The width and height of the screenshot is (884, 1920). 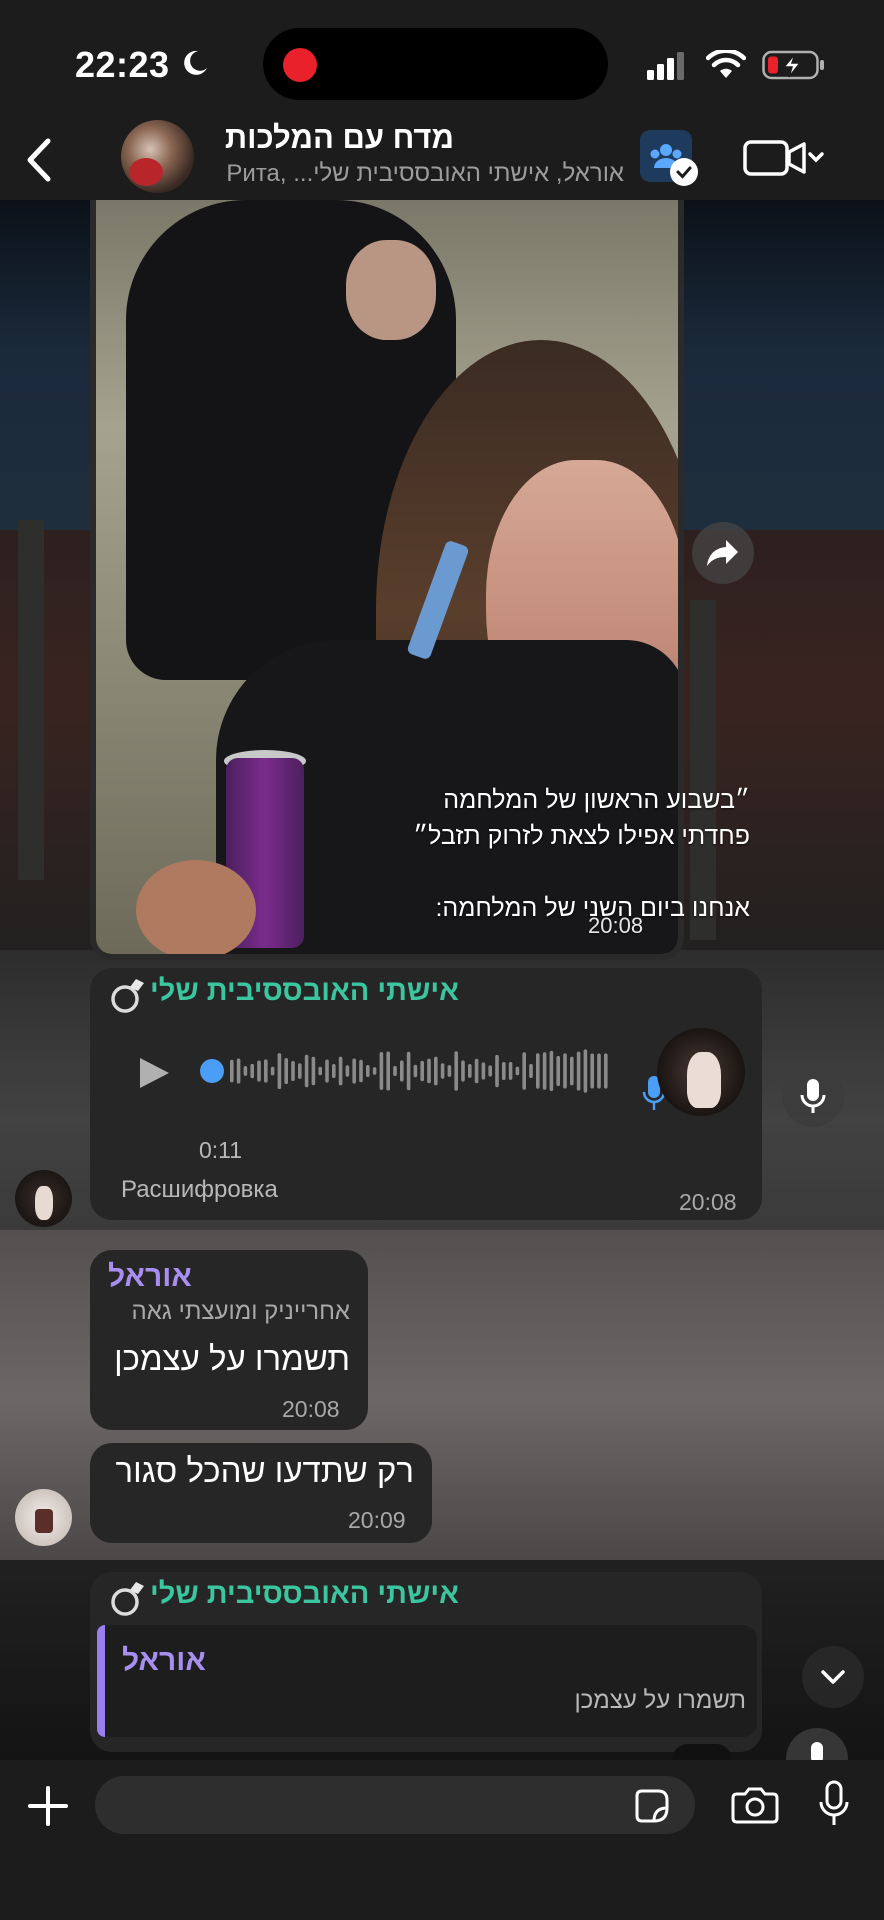 What do you see at coordinates (334, 138) in the screenshot?
I see `chat-title: מדח עם המלכות` at bounding box center [334, 138].